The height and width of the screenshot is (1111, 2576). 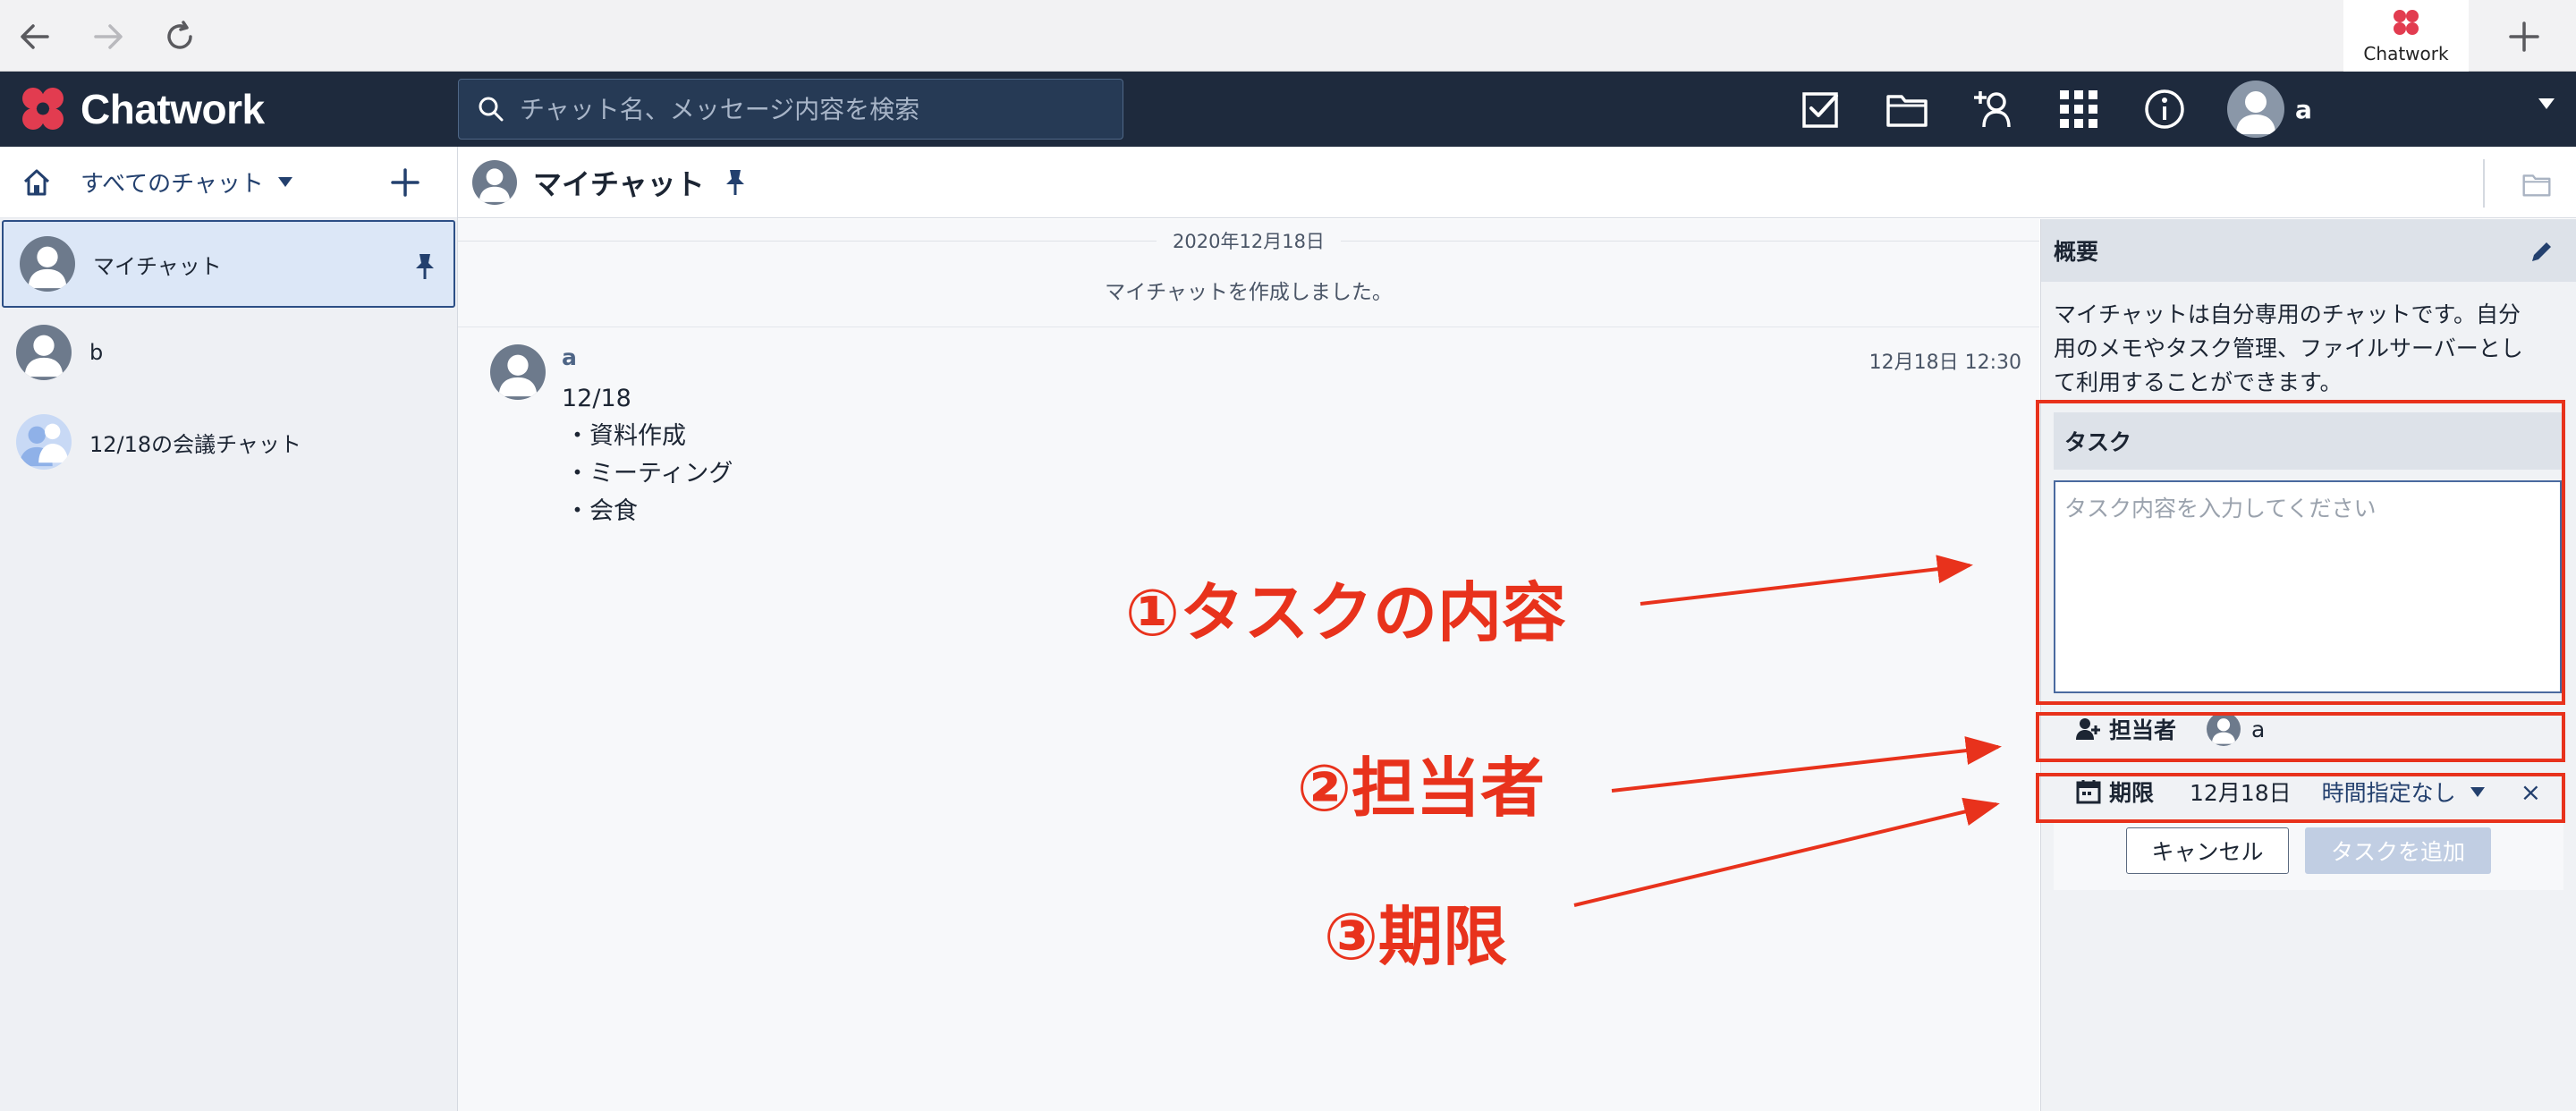 I want to click on user-avatar, so click(x=2255, y=109).